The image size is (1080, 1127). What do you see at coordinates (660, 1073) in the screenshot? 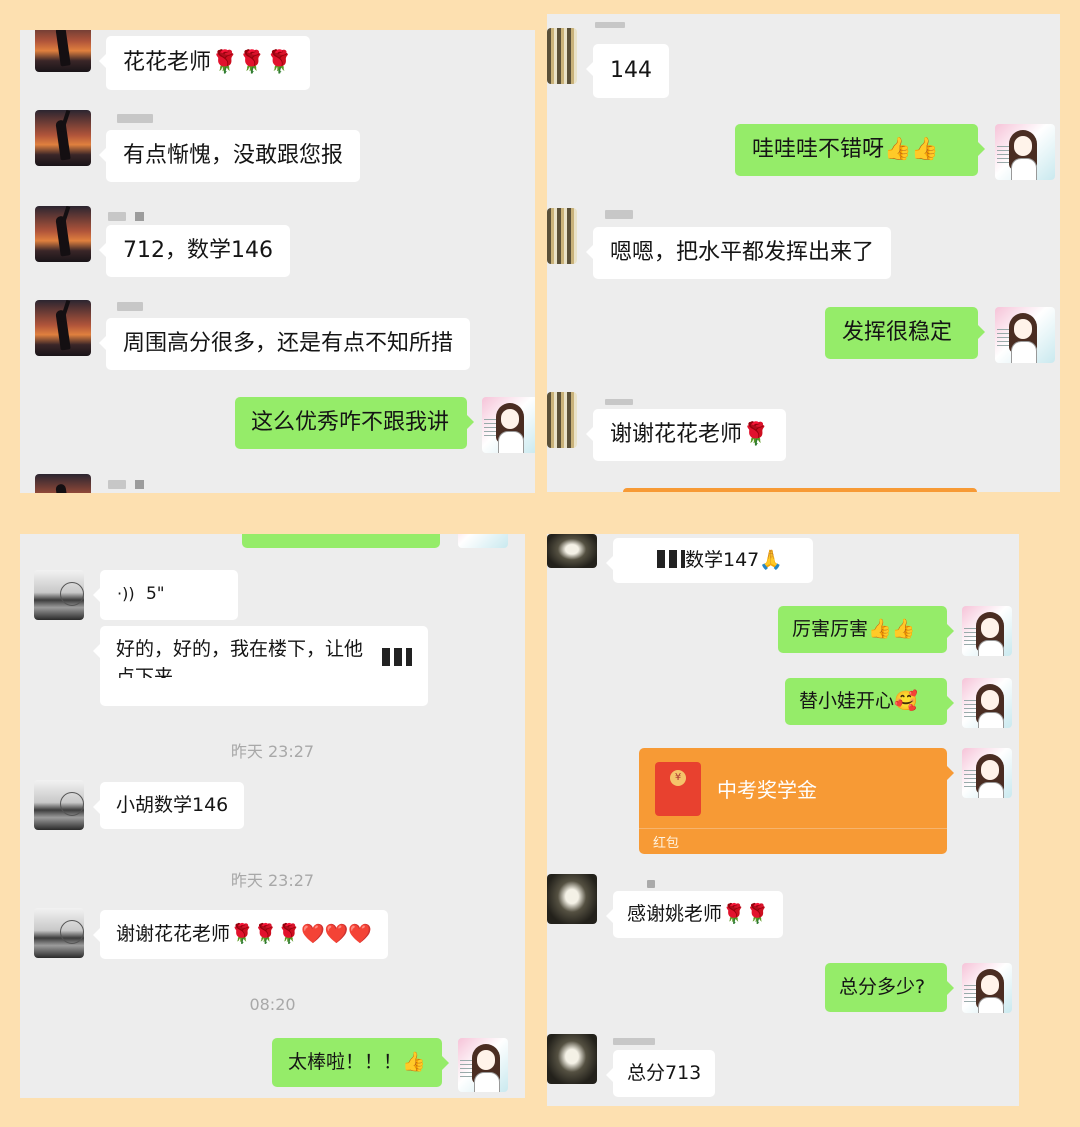
I see `incoming-message: 总分713` at bounding box center [660, 1073].